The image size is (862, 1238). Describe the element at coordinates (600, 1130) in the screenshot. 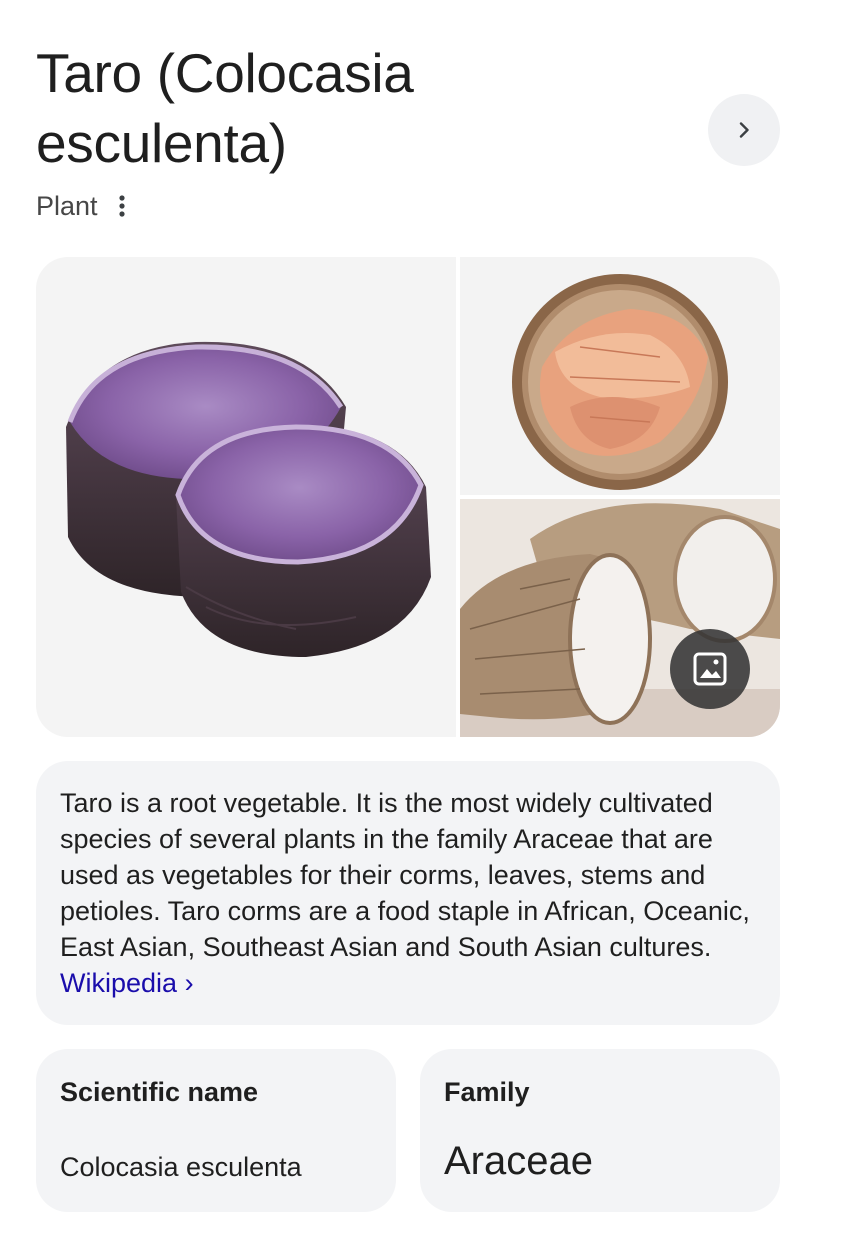

I see `fact-card-family: Family Araceae` at that location.